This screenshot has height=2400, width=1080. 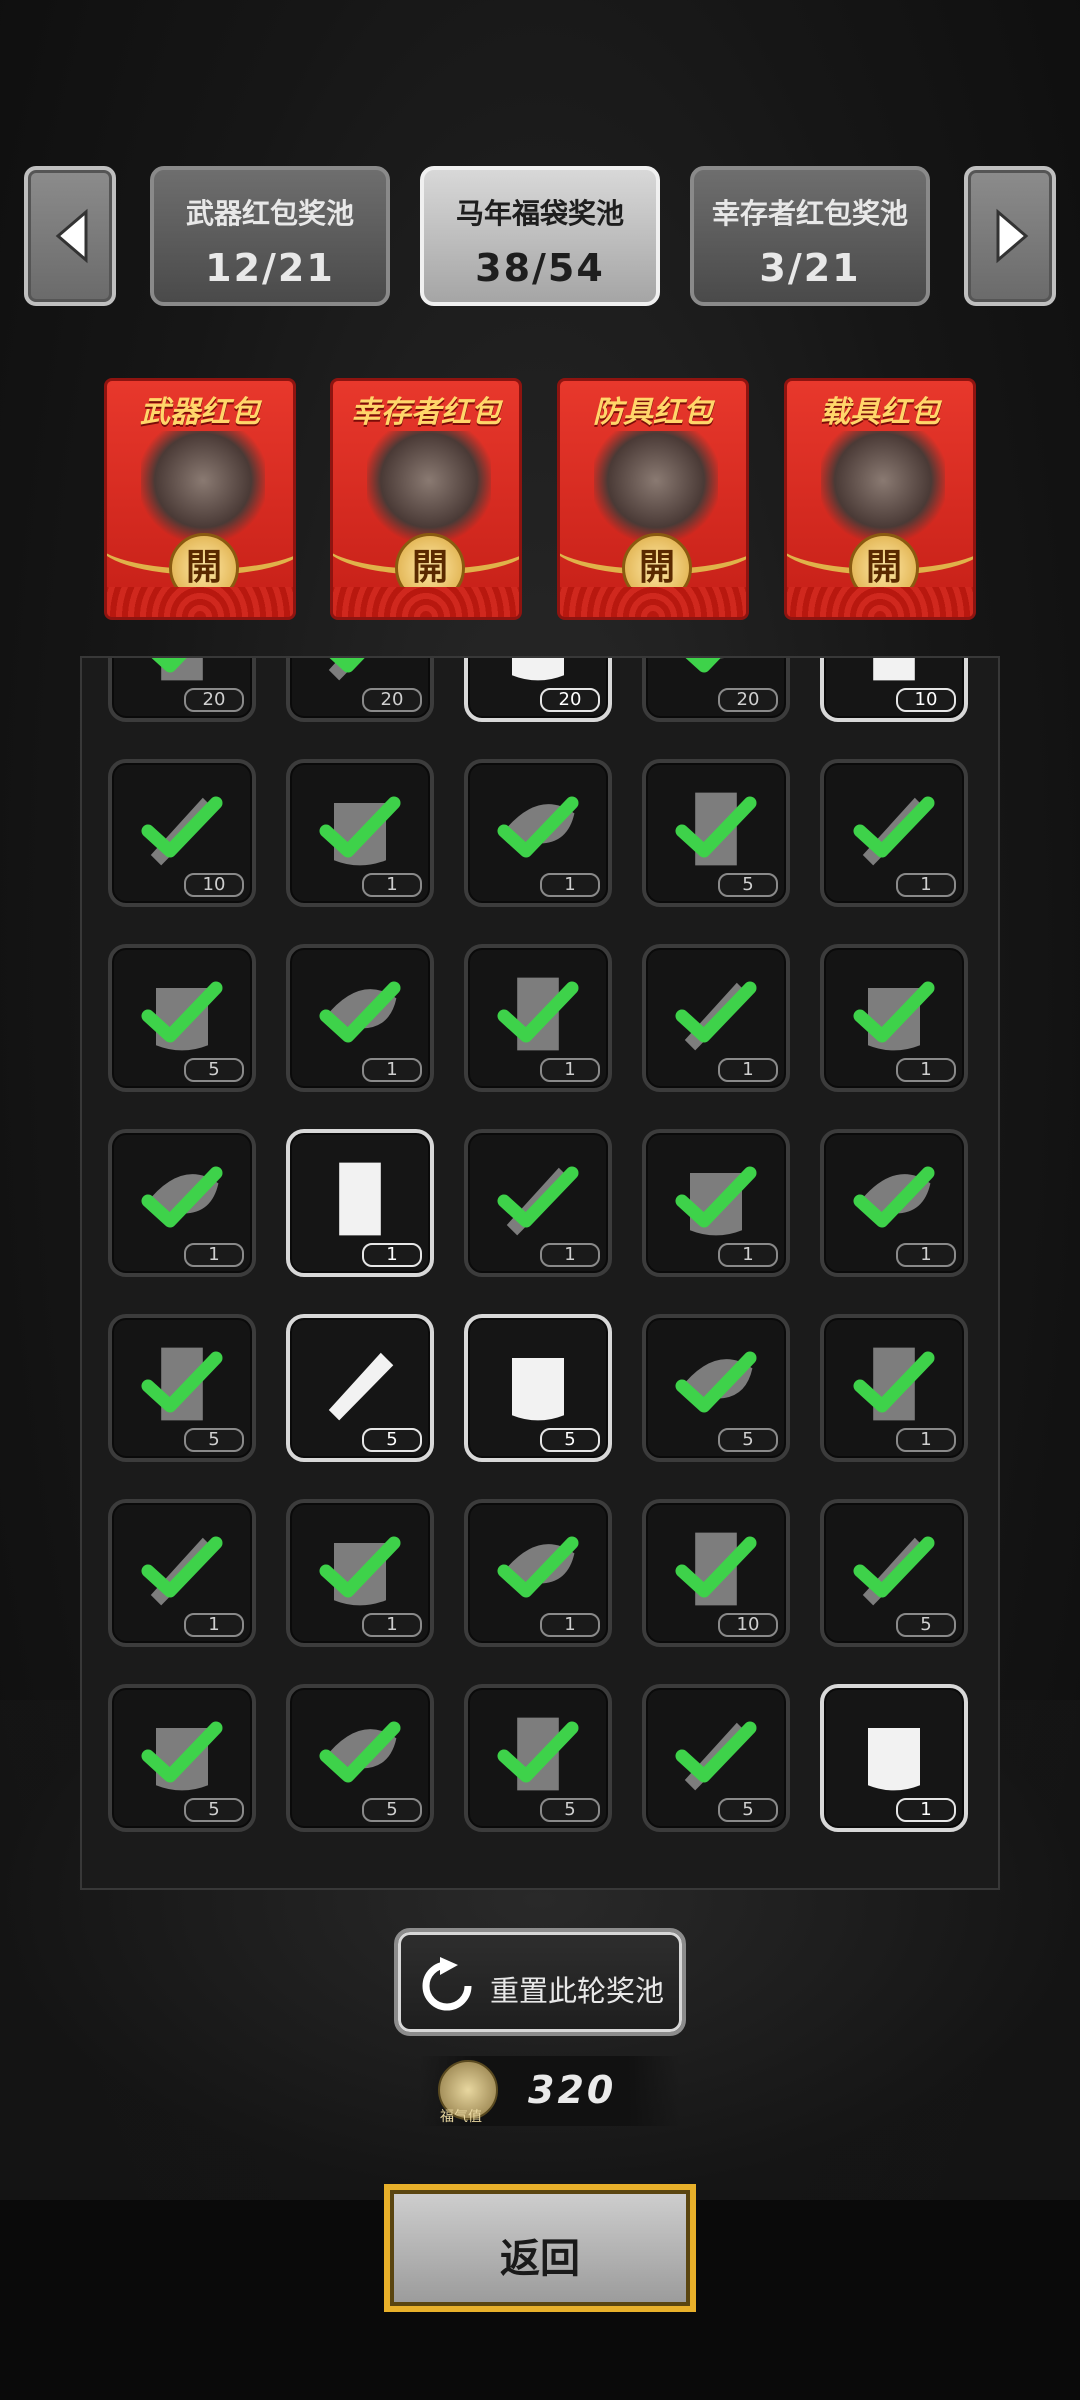 I want to click on pool-tab-survivor: 幸存者红包奖池 3/21, so click(x=810, y=236).